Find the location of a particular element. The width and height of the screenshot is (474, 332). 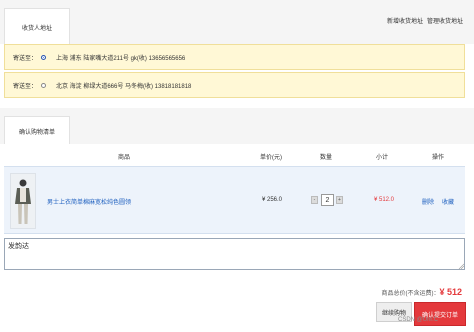

address-option-2: 寄送至： 北京 海淀 柳绿大道666号 马冬梅(收) 13818181818 is located at coordinates (234, 85).